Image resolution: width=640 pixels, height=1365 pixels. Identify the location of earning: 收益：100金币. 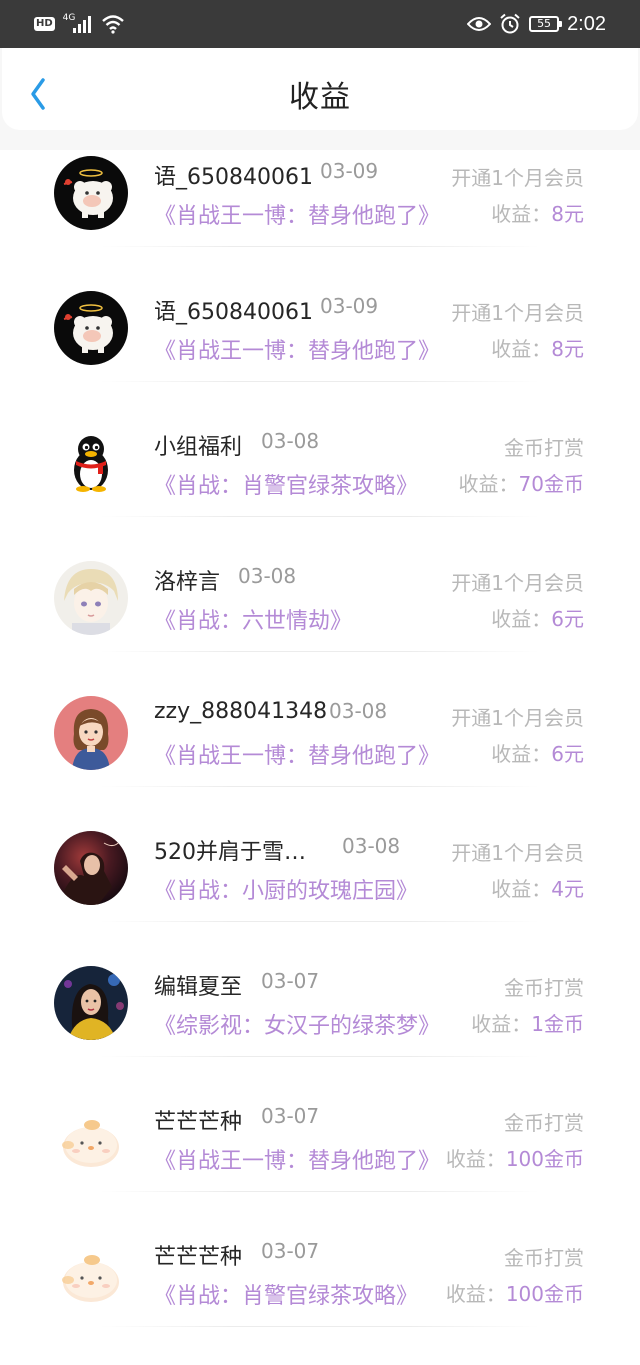
(515, 1157).